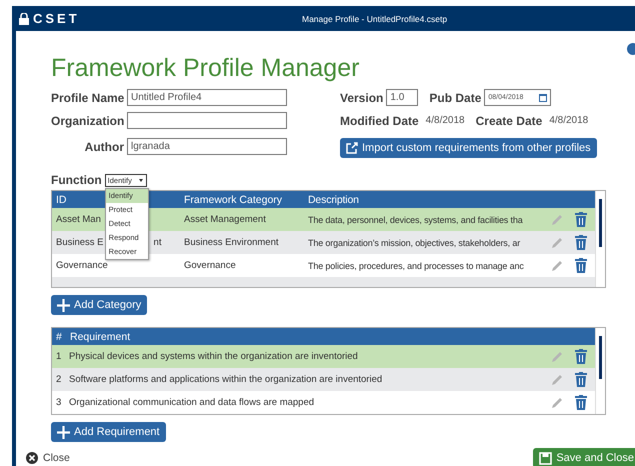 The width and height of the screenshot is (635, 466). What do you see at coordinates (509, 121) in the screenshot?
I see `field-label: Create Date` at bounding box center [509, 121].